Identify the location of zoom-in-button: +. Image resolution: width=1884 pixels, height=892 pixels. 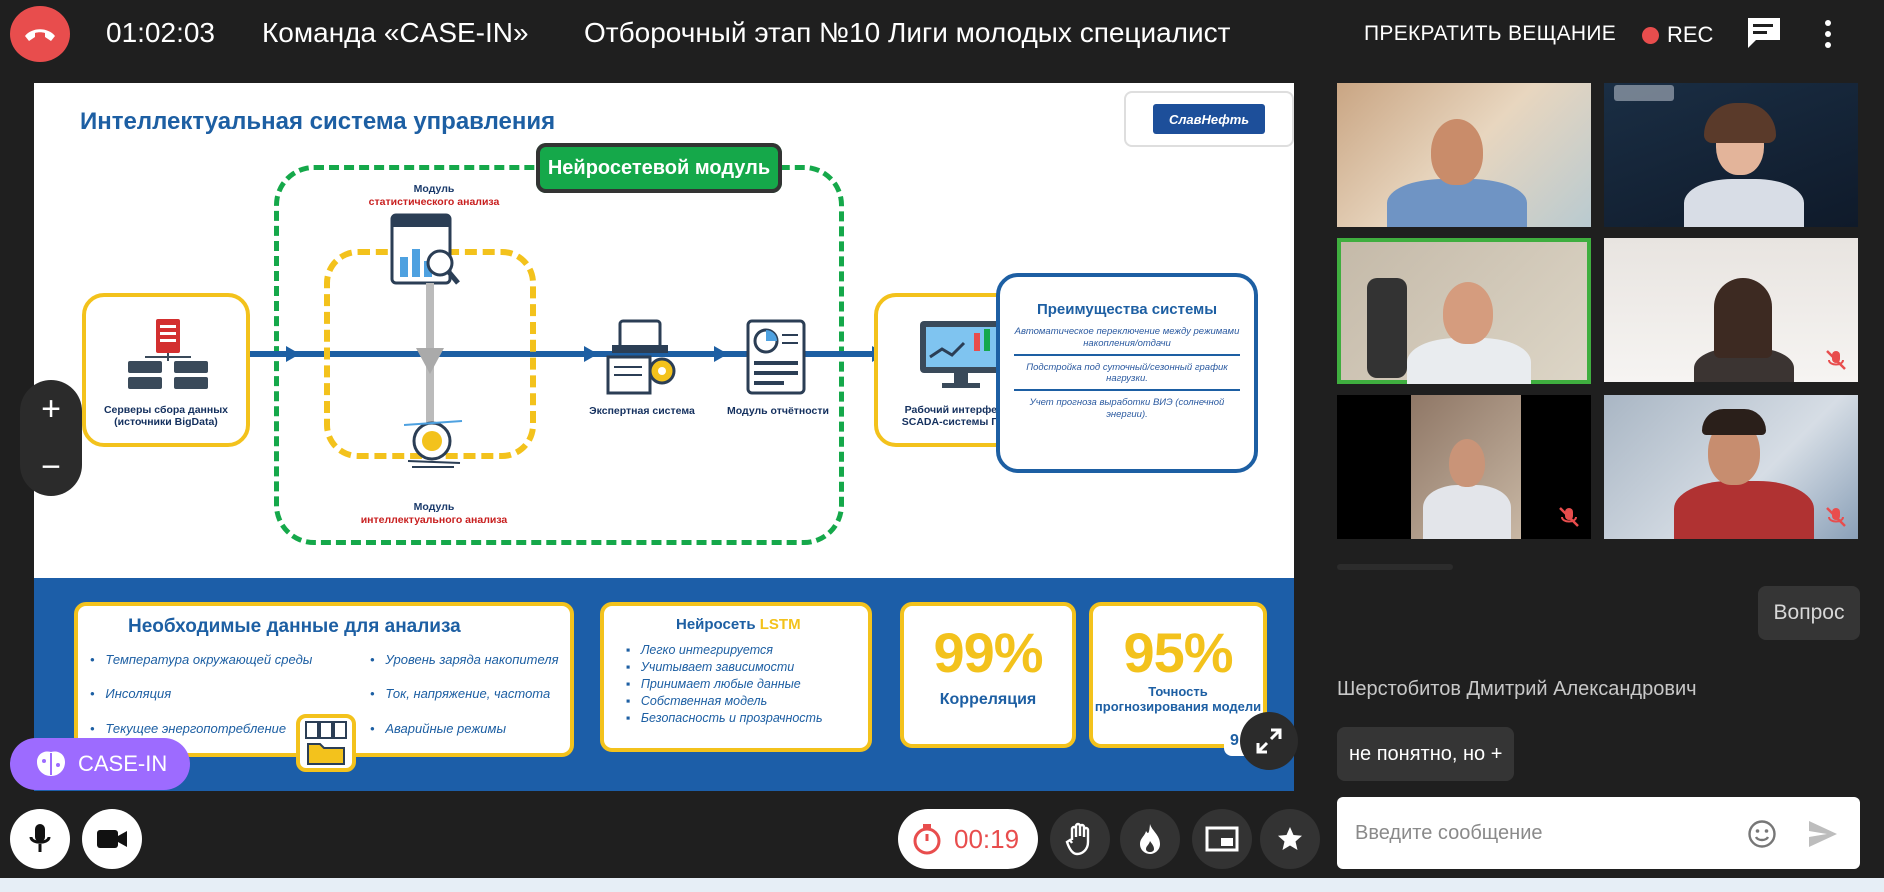
(51, 409).